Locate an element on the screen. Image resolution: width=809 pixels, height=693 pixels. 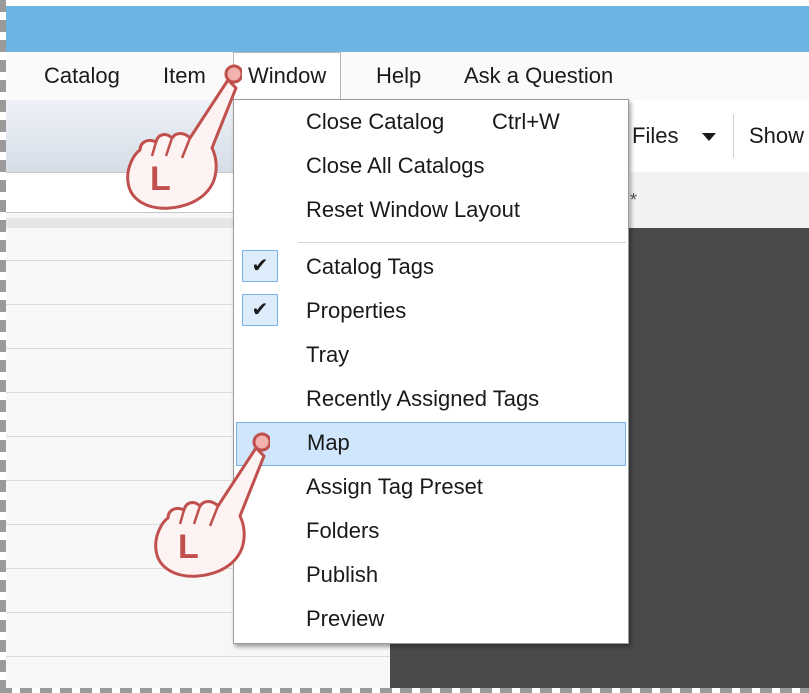
menu-help: Help is located at coordinates (398, 76).